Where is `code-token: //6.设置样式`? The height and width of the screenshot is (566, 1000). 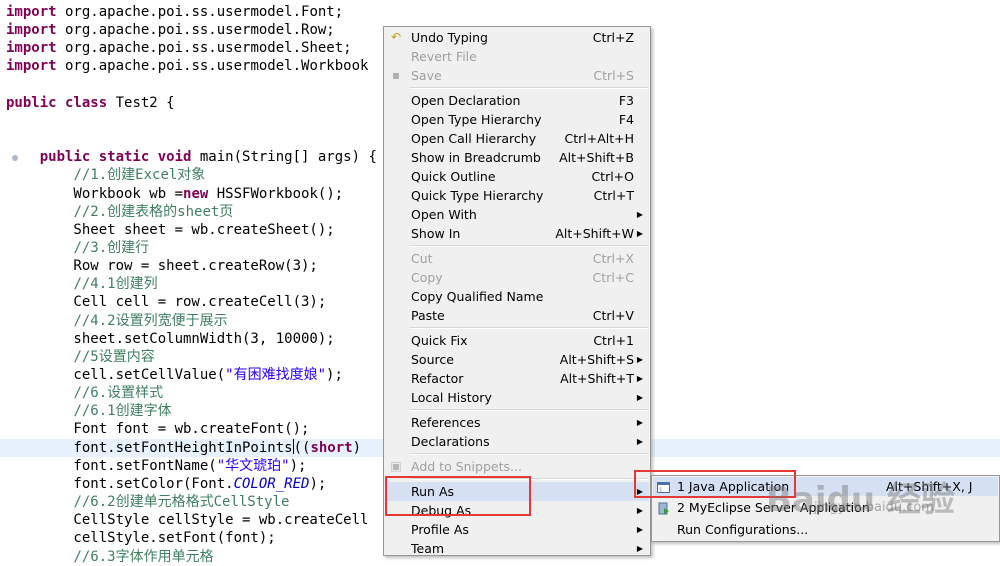 code-token: //6.设置样式 is located at coordinates (118, 393).